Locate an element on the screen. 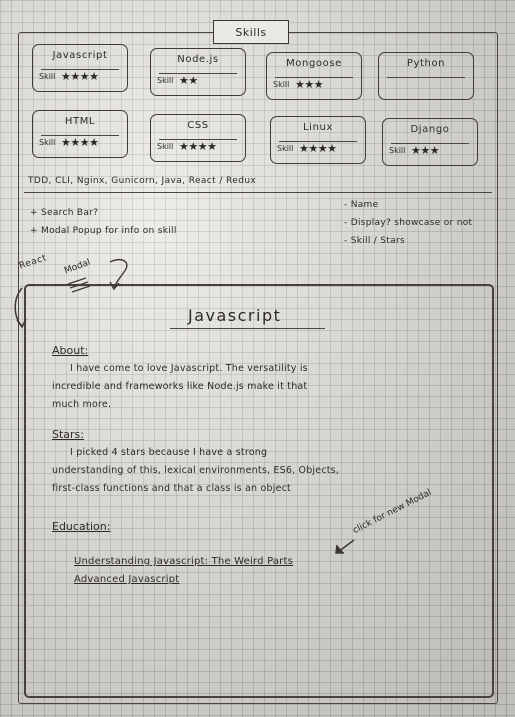 The height and width of the screenshot is (717, 515). note-display: - Display? showcase or not is located at coordinates (408, 223).